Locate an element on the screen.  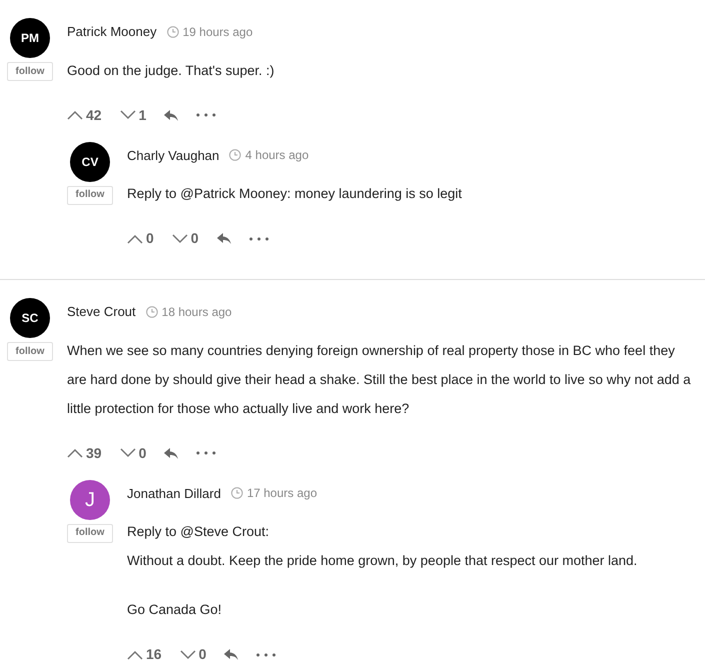
timestamp: 18 hours ago is located at coordinates (197, 312).